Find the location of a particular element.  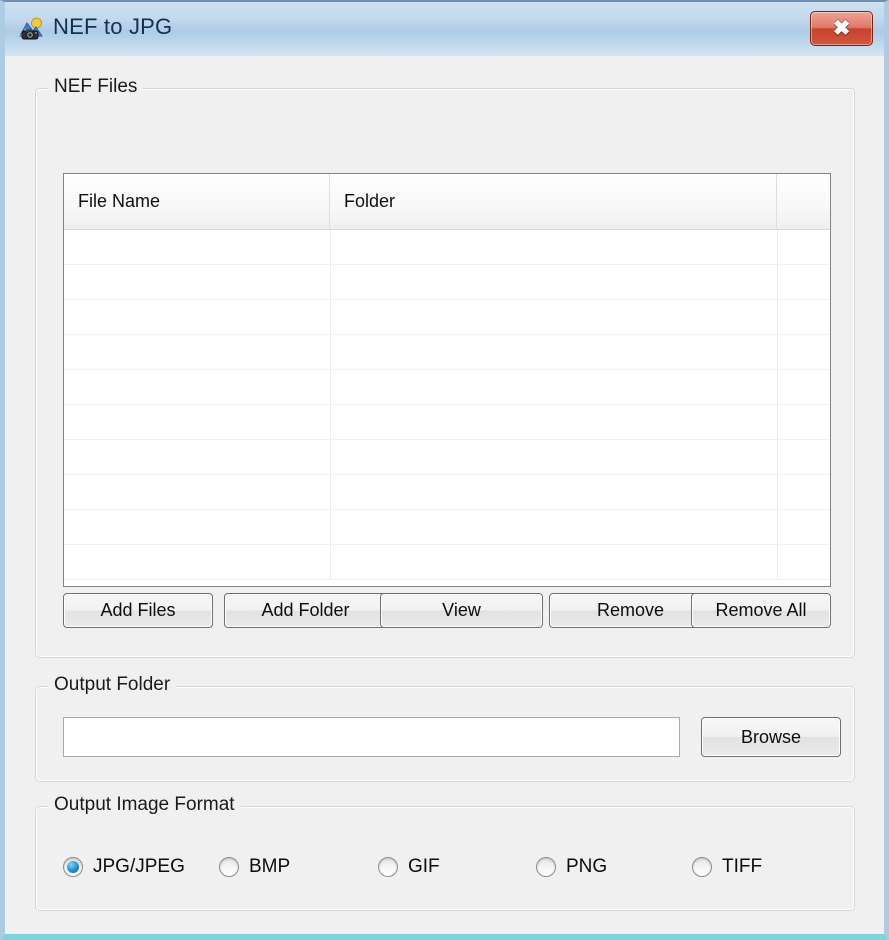

format-radio-png-label: PNG is located at coordinates (587, 866).